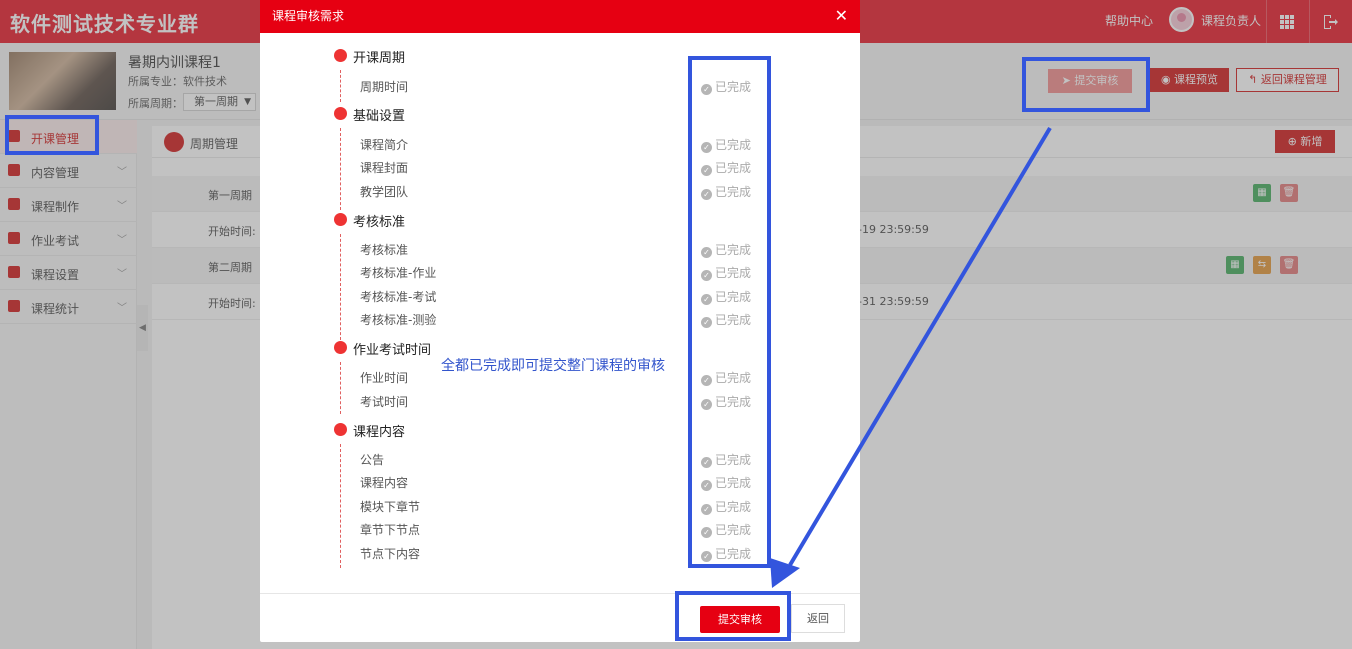 The image size is (1352, 649). I want to click on highlight-box-top-submit, so click(1086, 84).